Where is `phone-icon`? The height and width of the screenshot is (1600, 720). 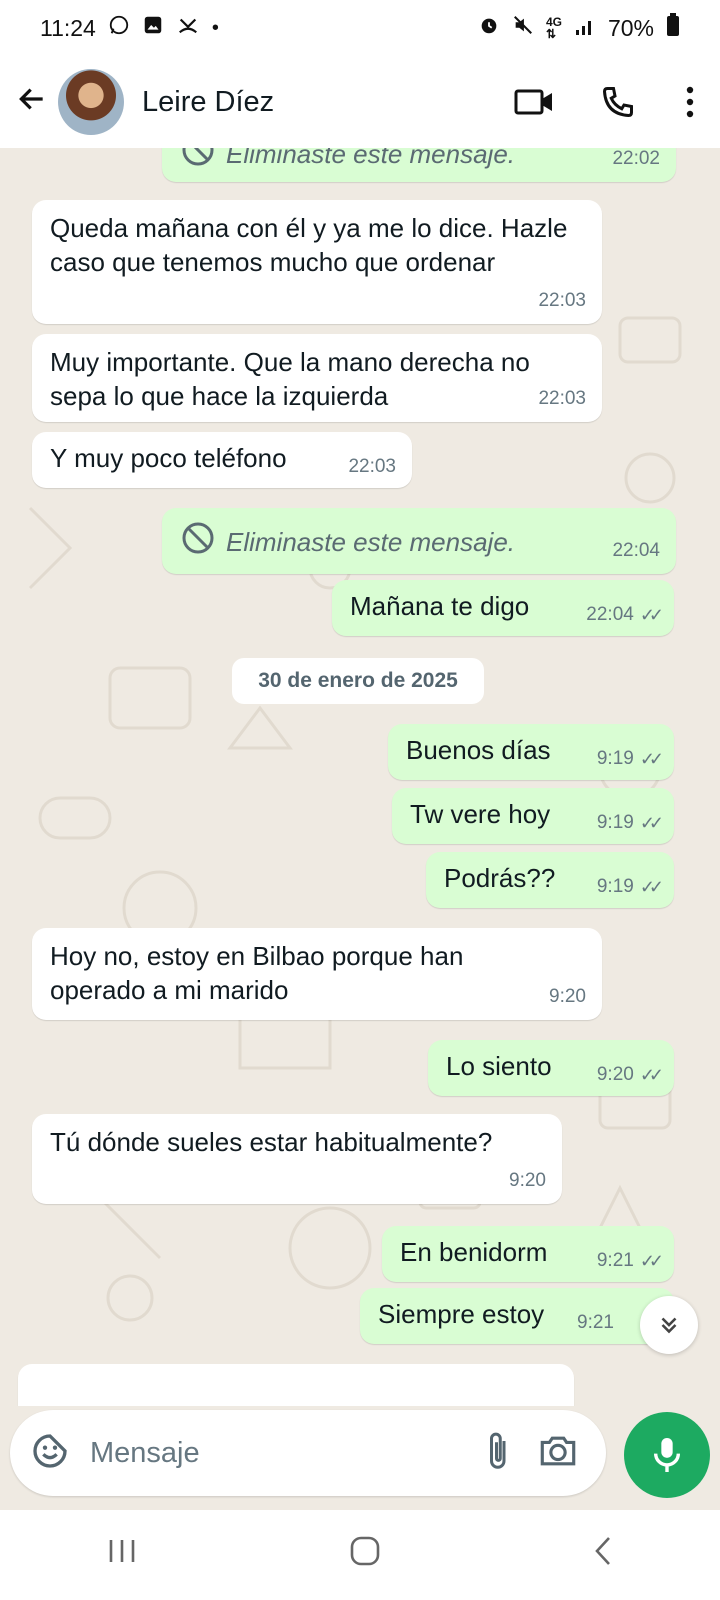
phone-icon is located at coordinates (618, 102).